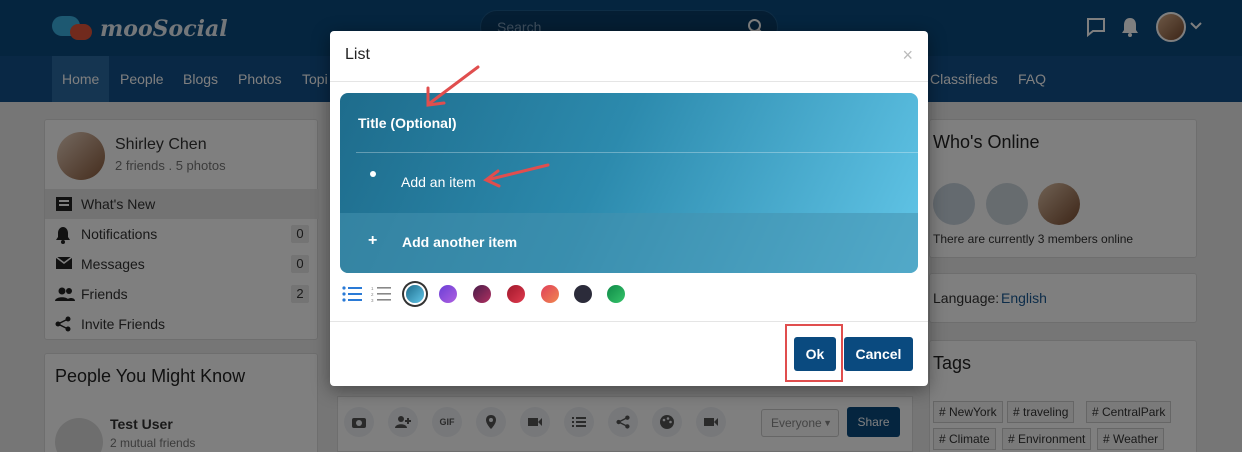 This screenshot has height=452, width=1242. I want to click on annotation-arrows, so click(488, 126).